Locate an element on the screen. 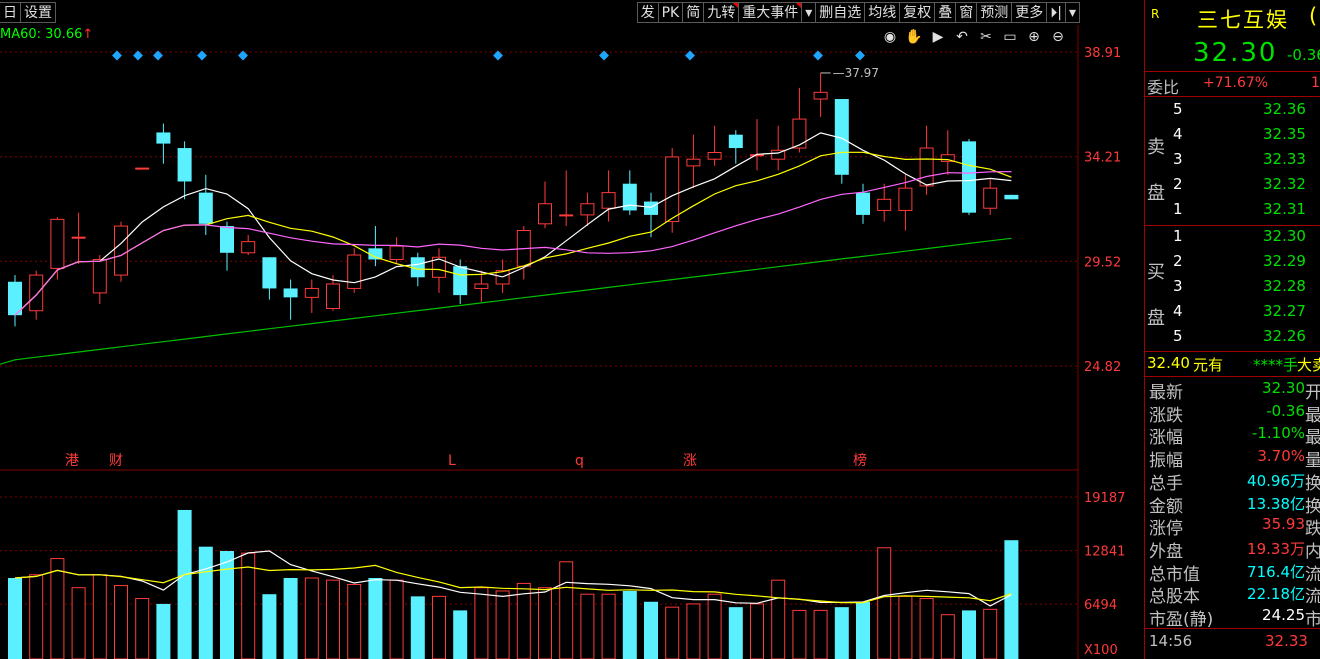  asks-row: 1 32.31 is located at coordinates (1232, 211).